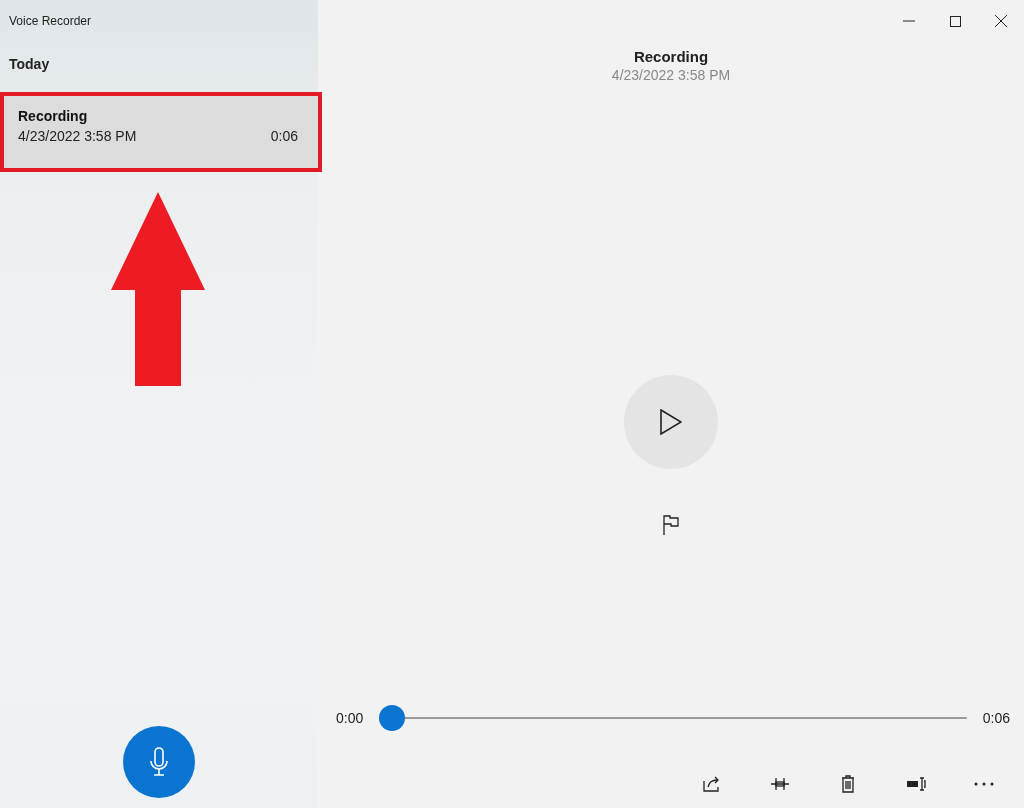 The image size is (1024, 808). Describe the element at coordinates (671, 56) in the screenshot. I see `recording-heading: Recording` at that location.